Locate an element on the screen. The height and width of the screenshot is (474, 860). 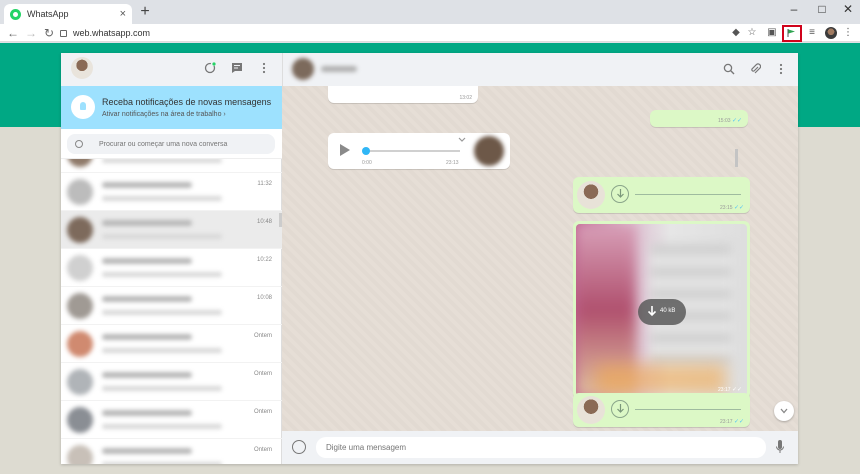
message-time: 23:17 is located at coordinates (726, 422).